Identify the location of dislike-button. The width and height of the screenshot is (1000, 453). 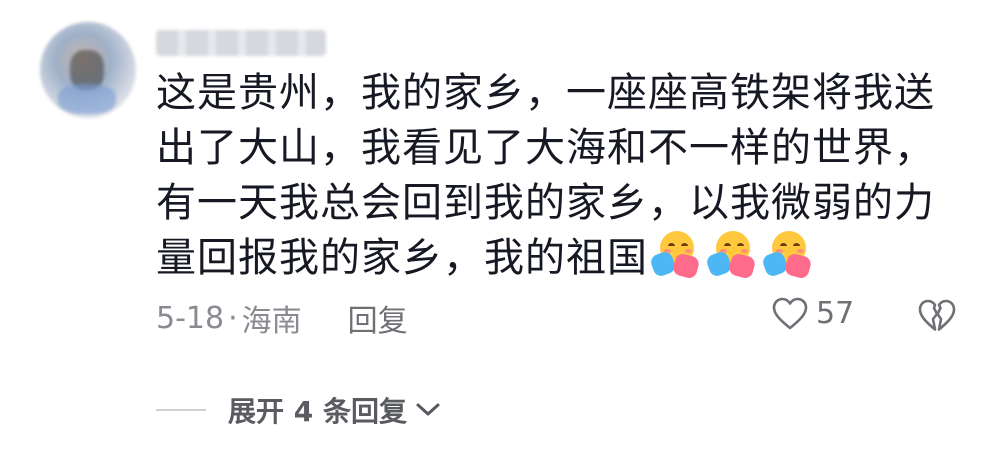
(937, 318).